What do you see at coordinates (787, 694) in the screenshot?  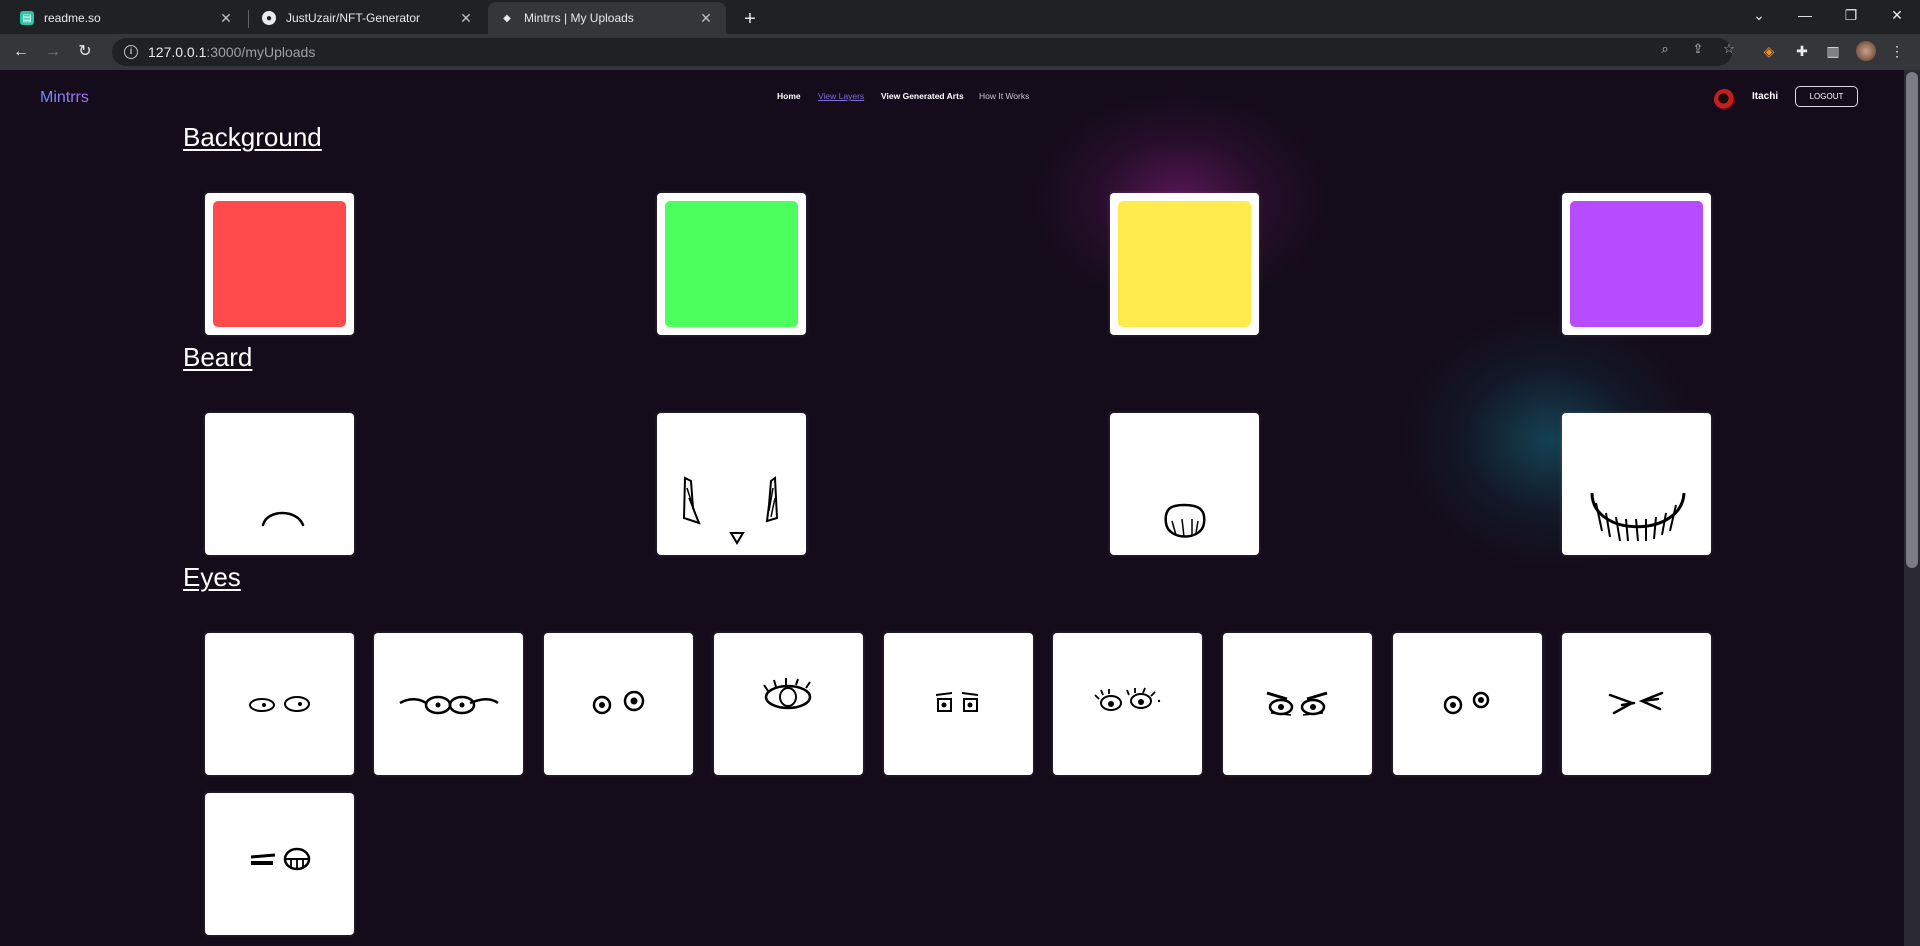 I see `eye-lashes-icon` at bounding box center [787, 694].